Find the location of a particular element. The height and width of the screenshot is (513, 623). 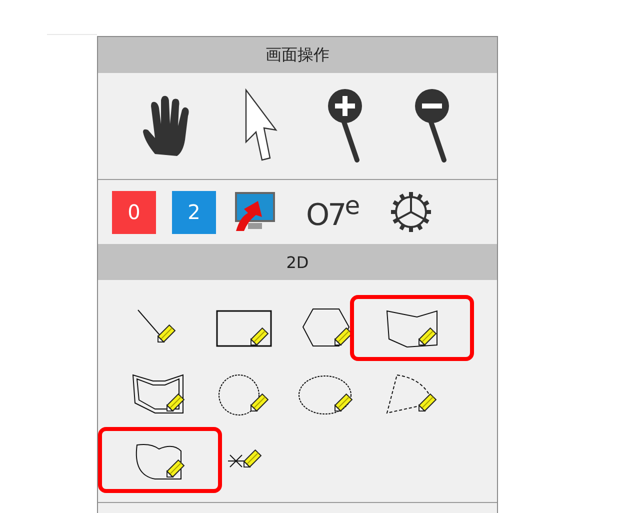

draw-polygon-button is located at coordinates (412, 328).